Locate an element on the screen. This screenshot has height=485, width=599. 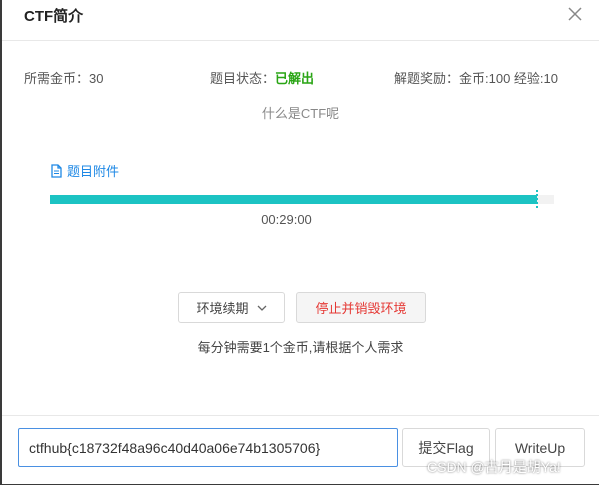
environment-renew-dropdown: 环境续期 is located at coordinates (231, 307).